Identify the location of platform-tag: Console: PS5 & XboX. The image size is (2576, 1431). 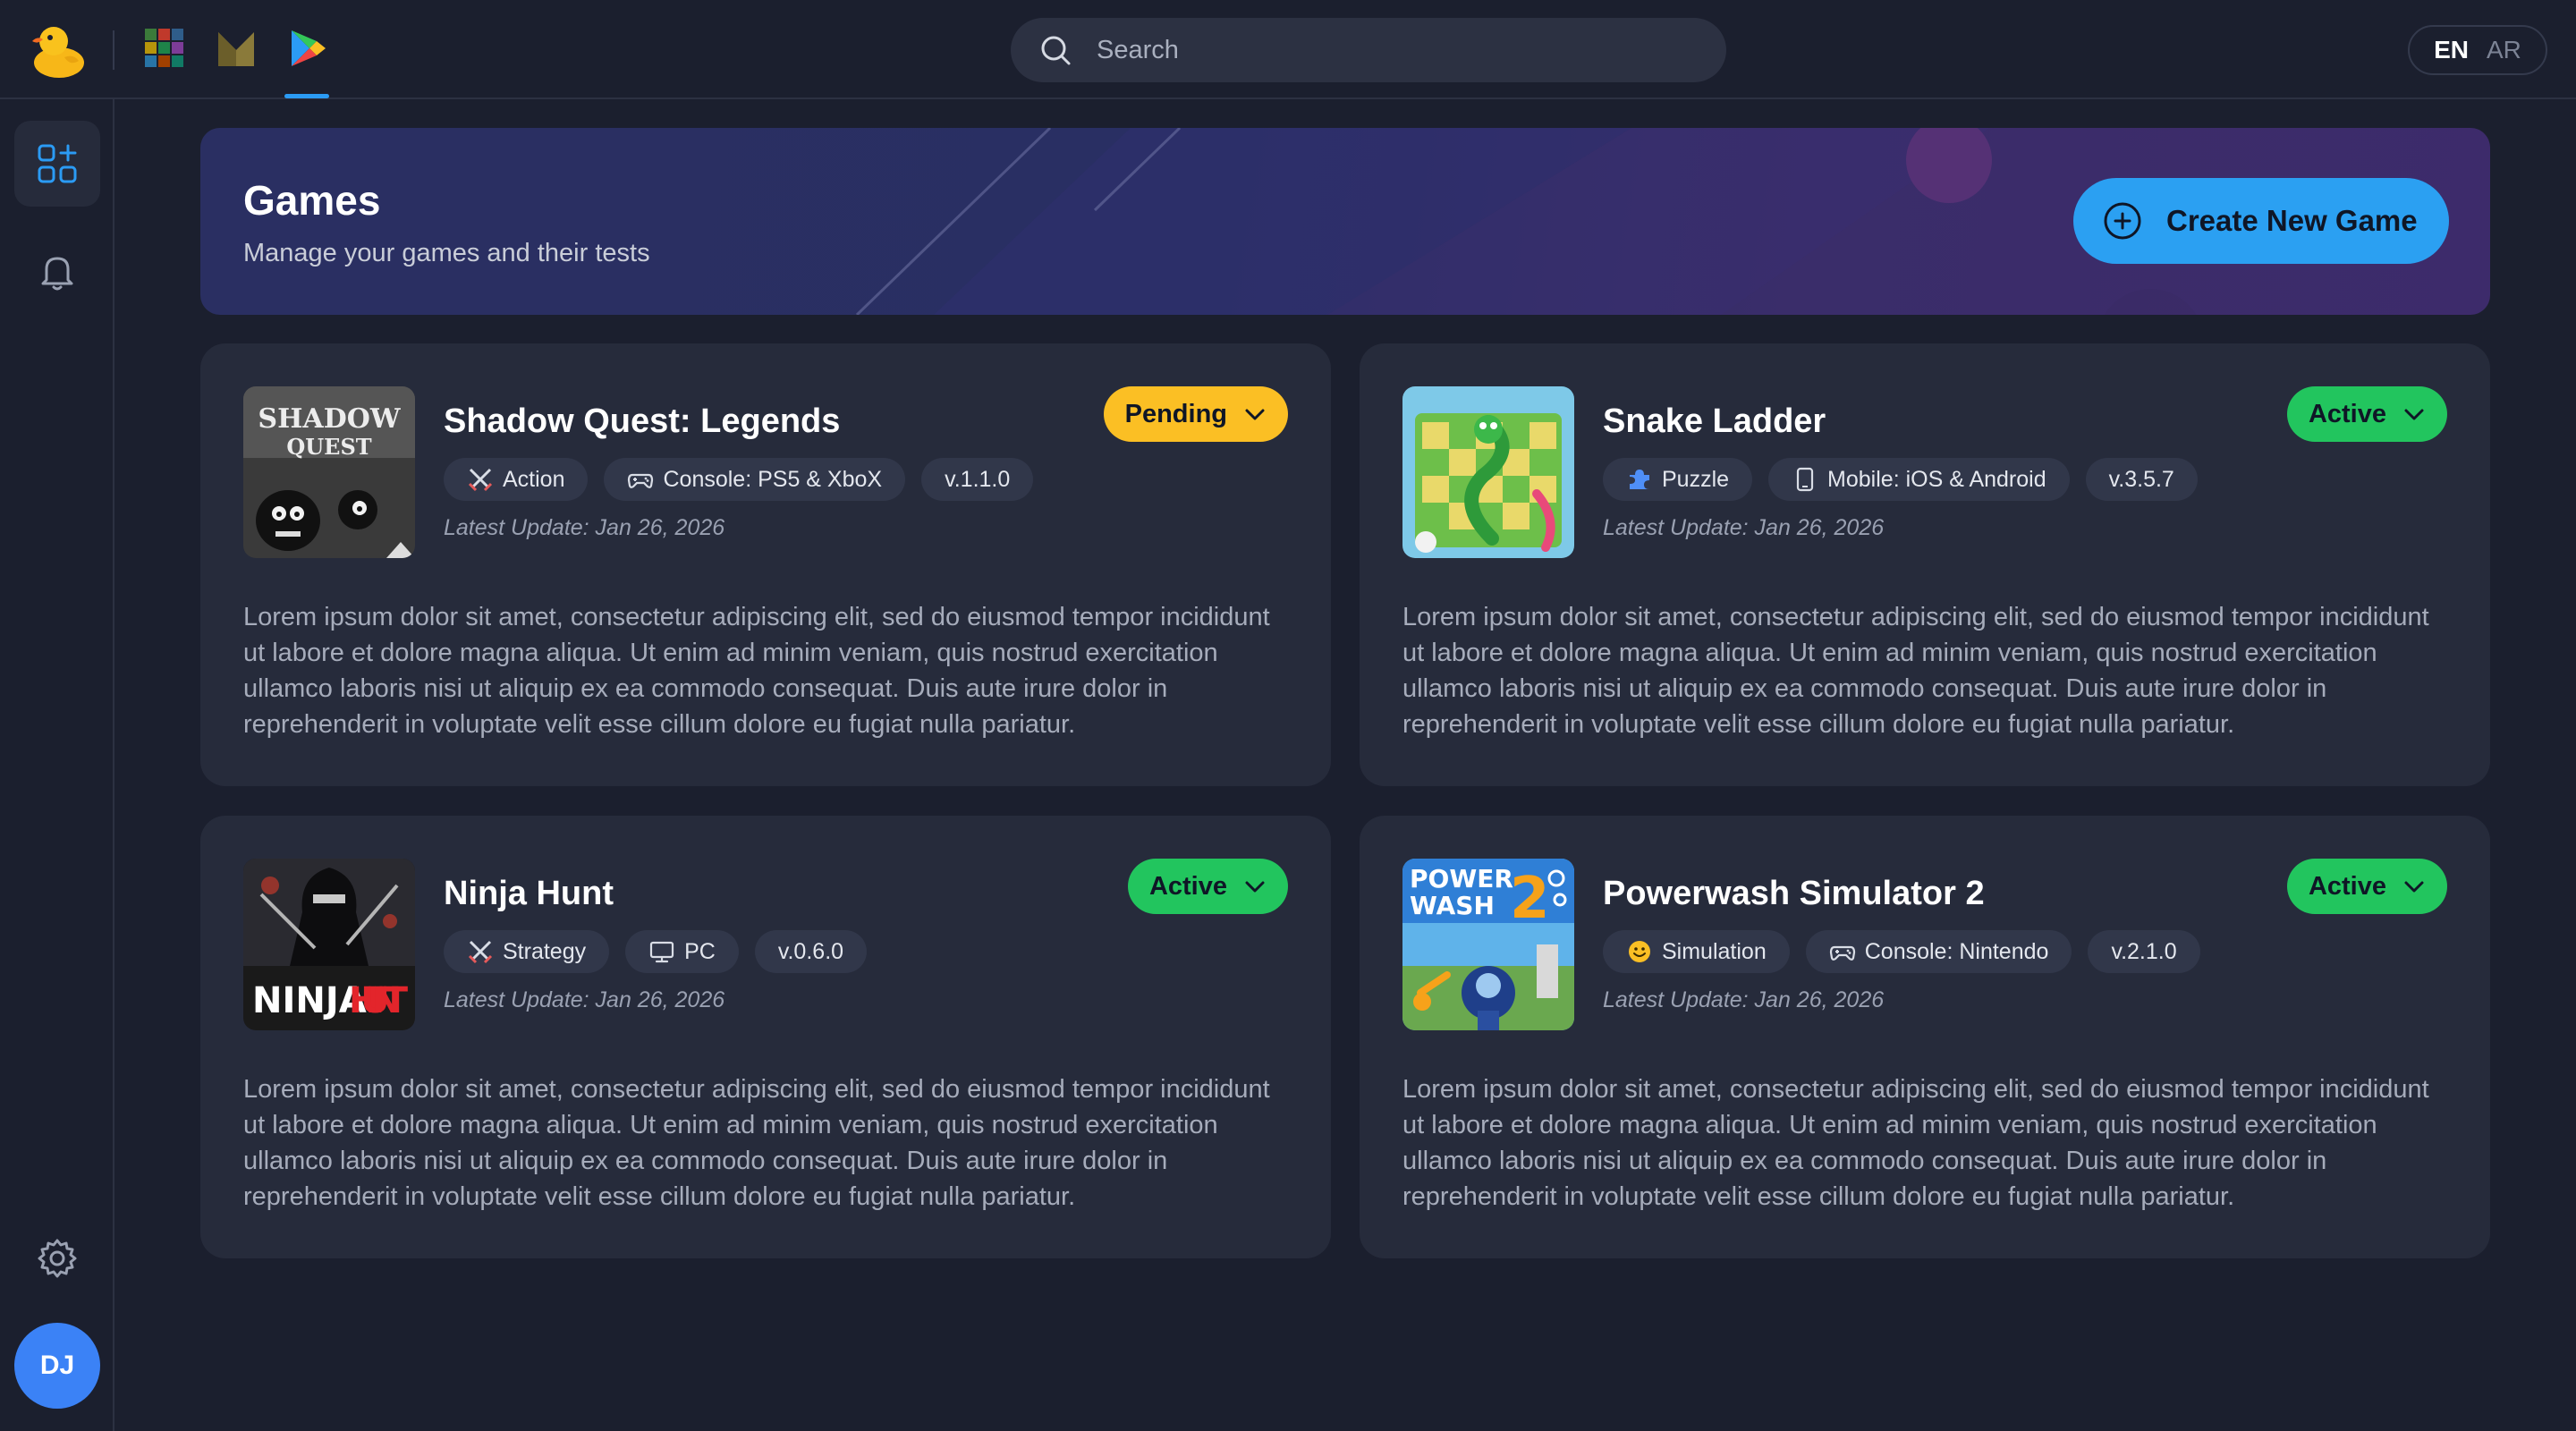
(755, 480).